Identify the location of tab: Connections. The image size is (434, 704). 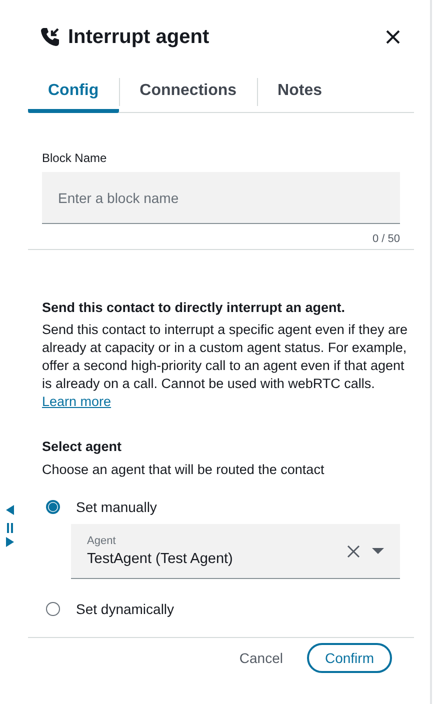
(188, 92).